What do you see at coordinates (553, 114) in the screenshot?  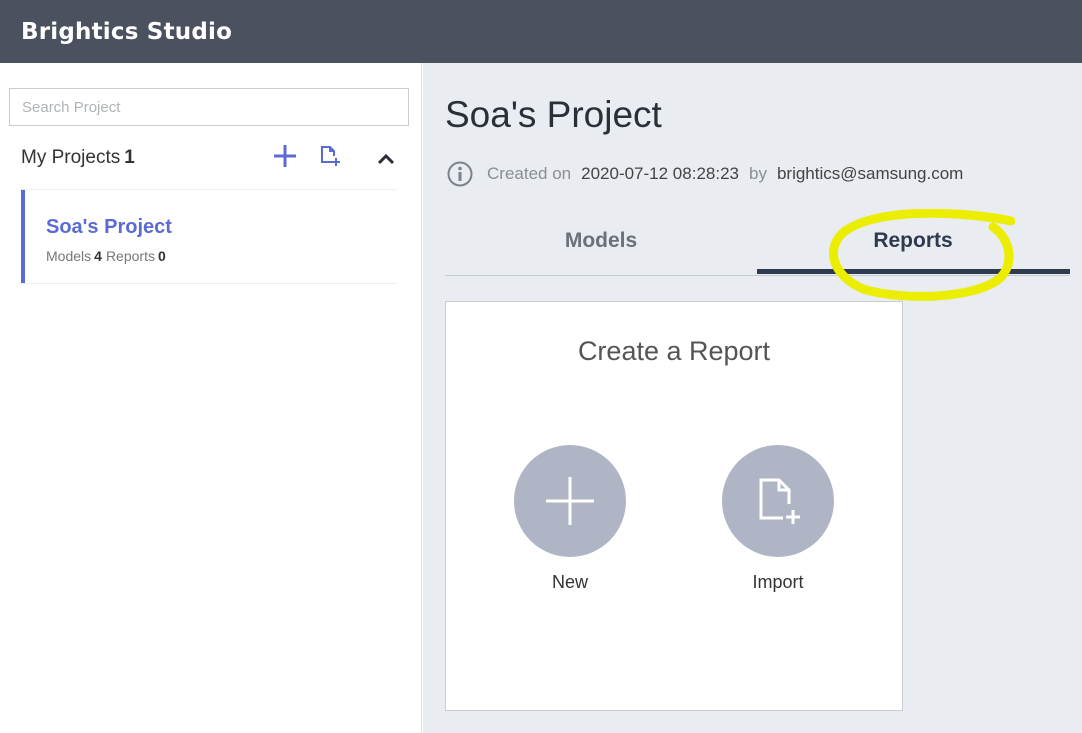 I see `page-title: Soa's Project` at bounding box center [553, 114].